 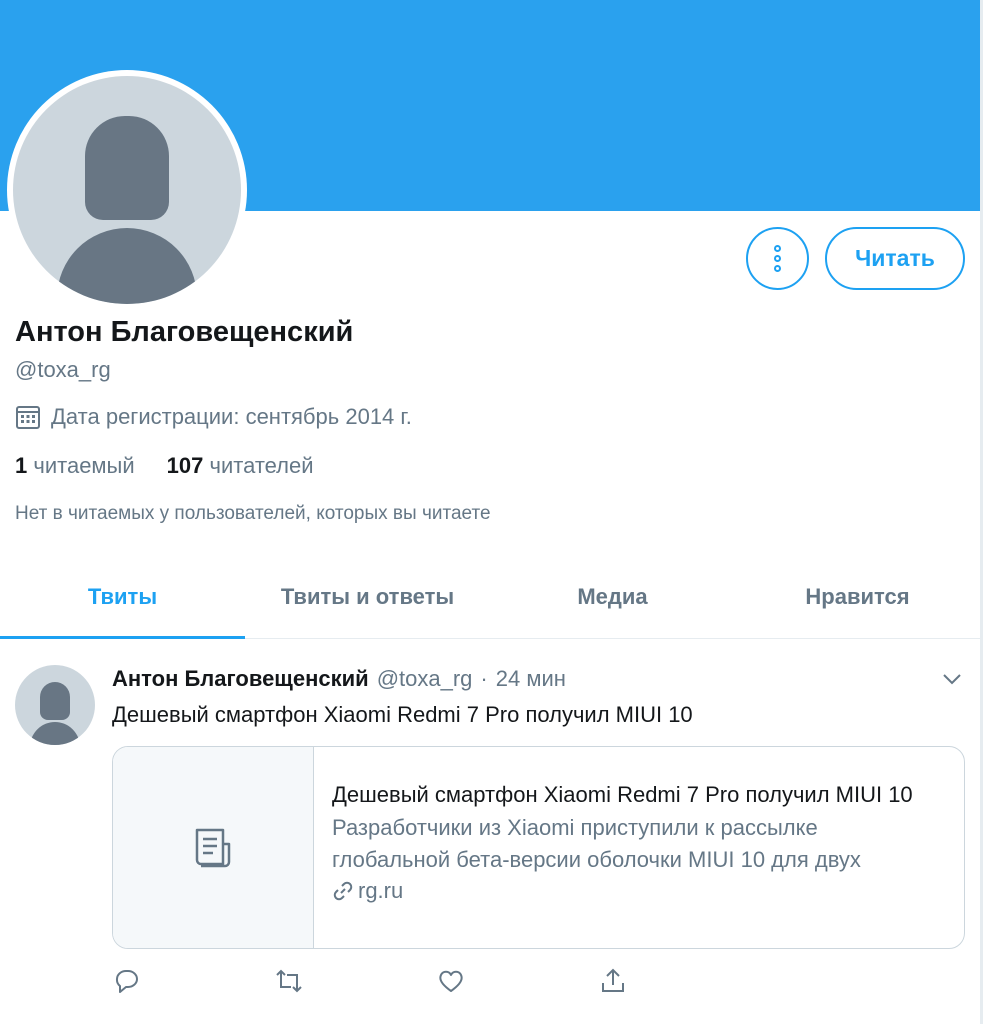 I want to click on follow-button: Читать, so click(x=895, y=258).